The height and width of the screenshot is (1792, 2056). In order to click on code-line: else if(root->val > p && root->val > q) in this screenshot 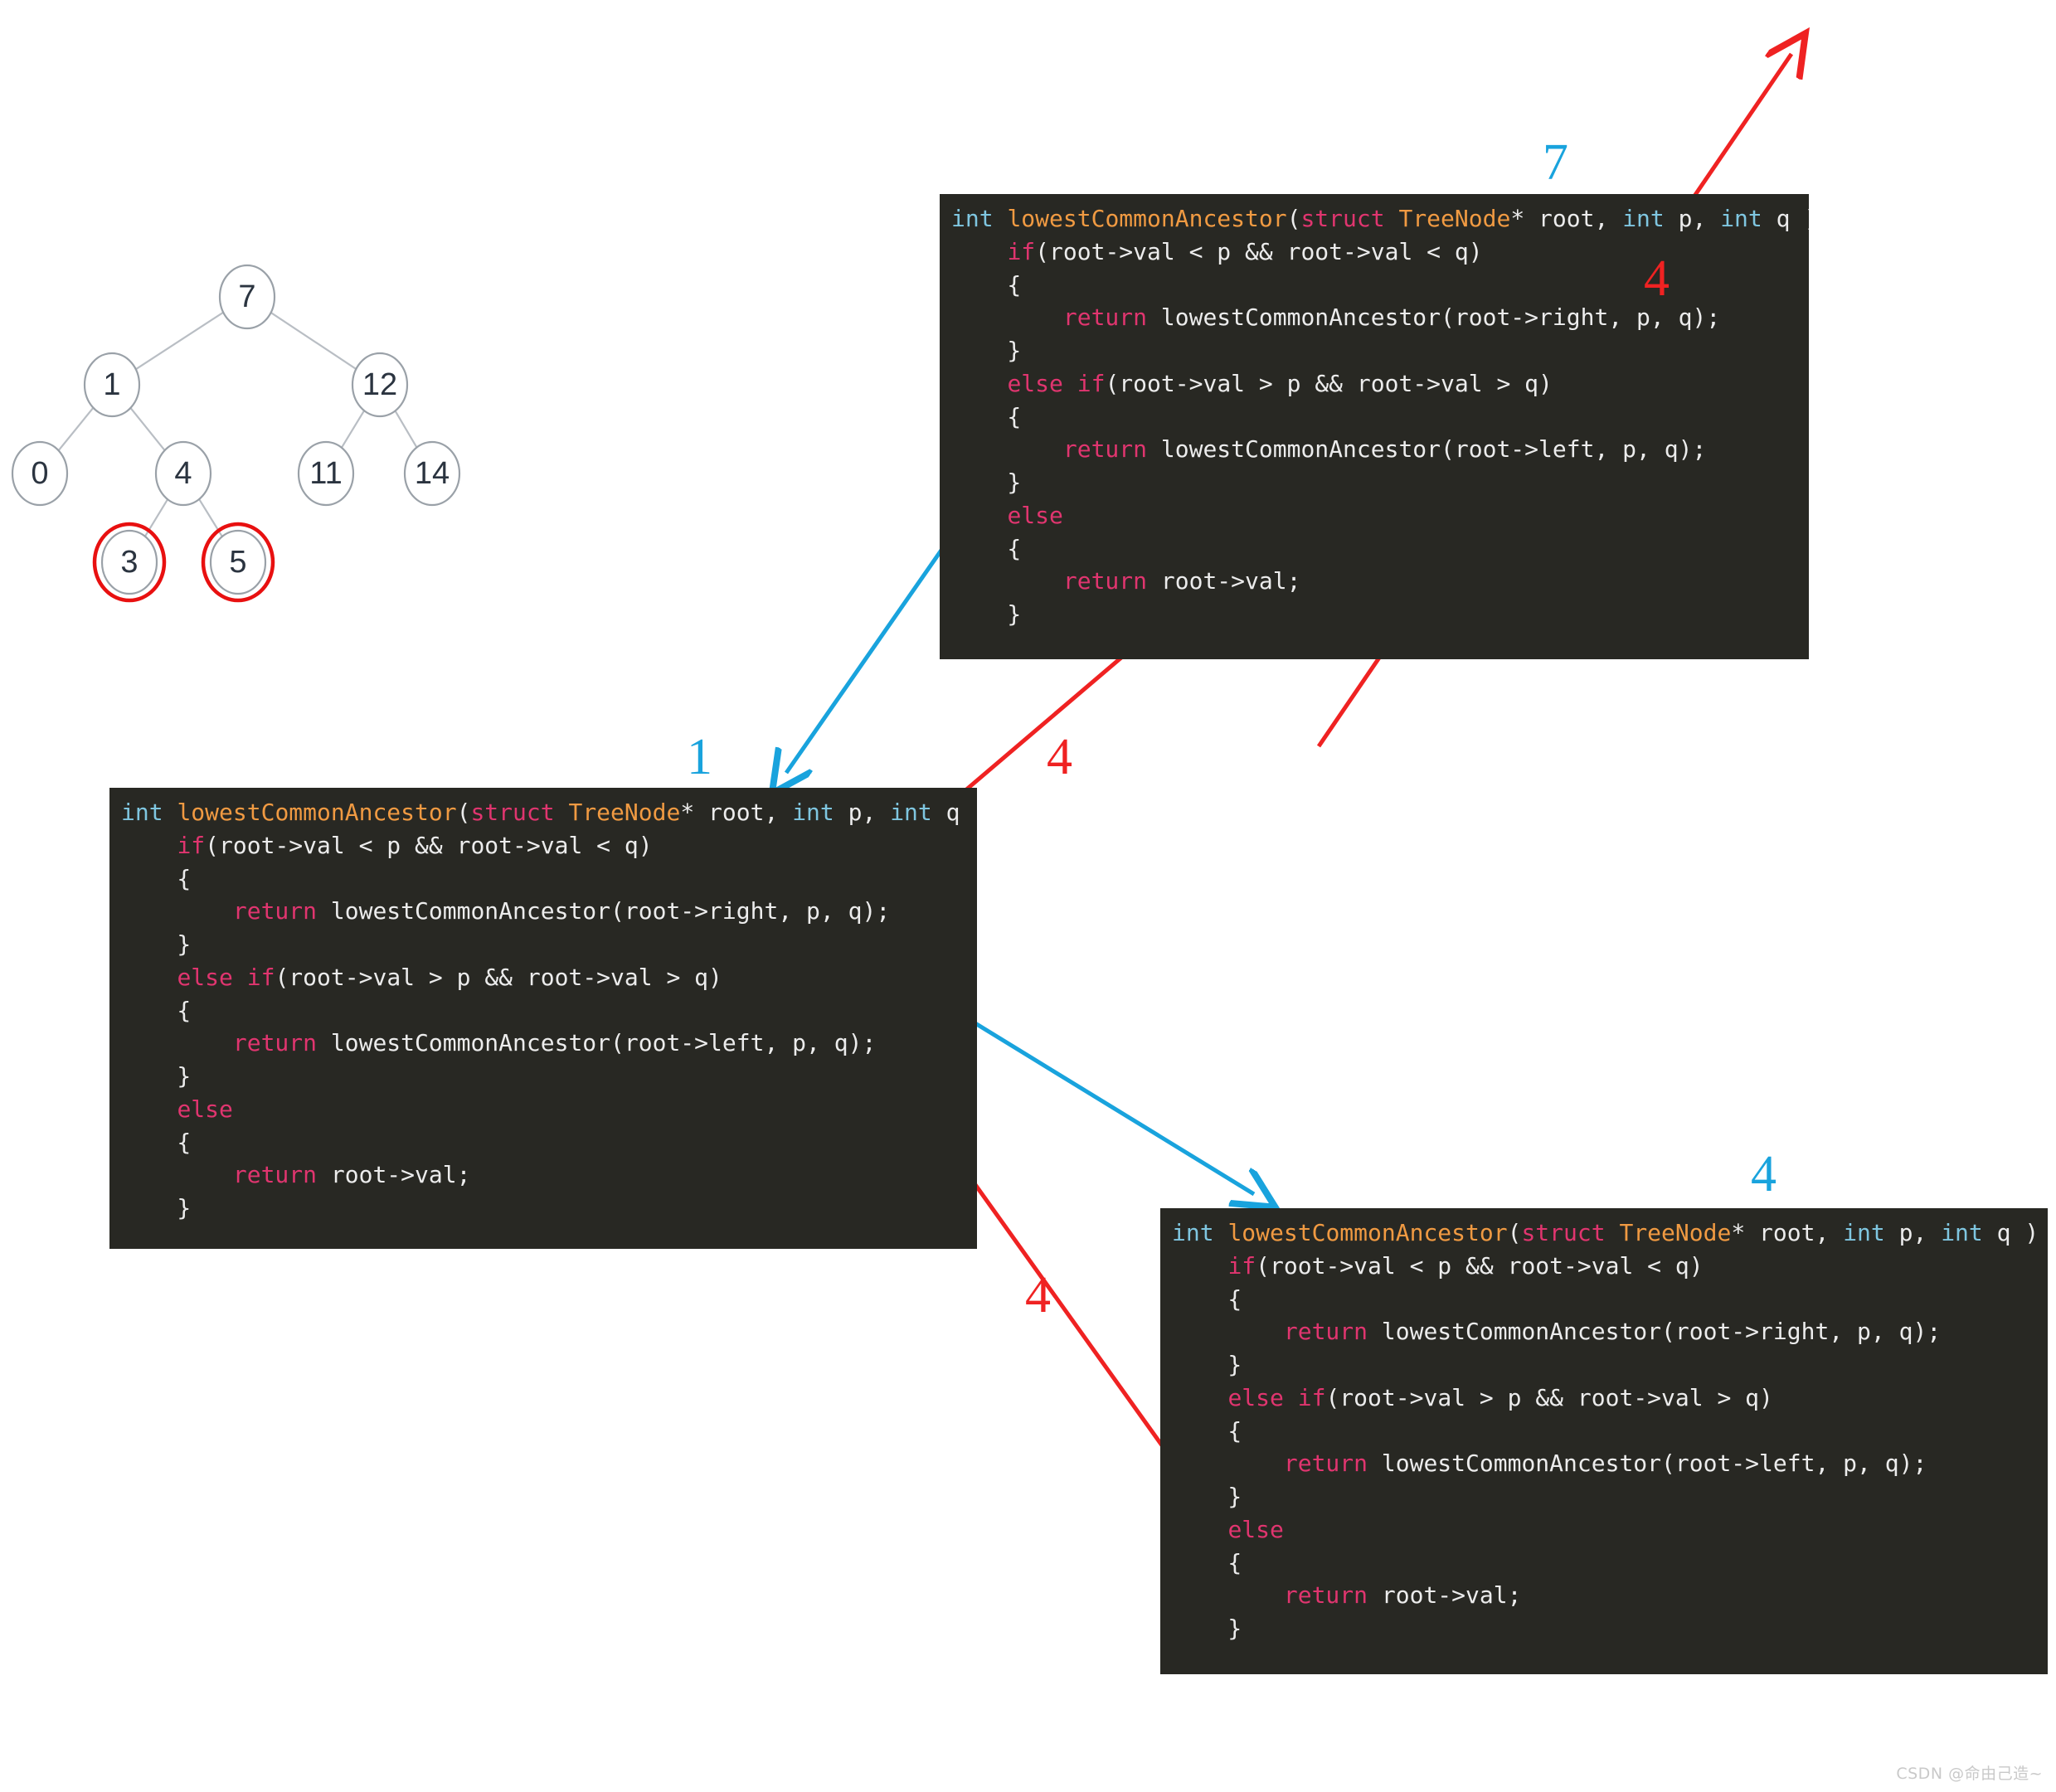, I will do `click(549, 978)`.